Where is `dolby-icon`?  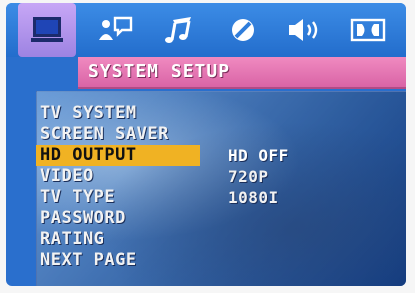
dolby-icon is located at coordinates (368, 30).